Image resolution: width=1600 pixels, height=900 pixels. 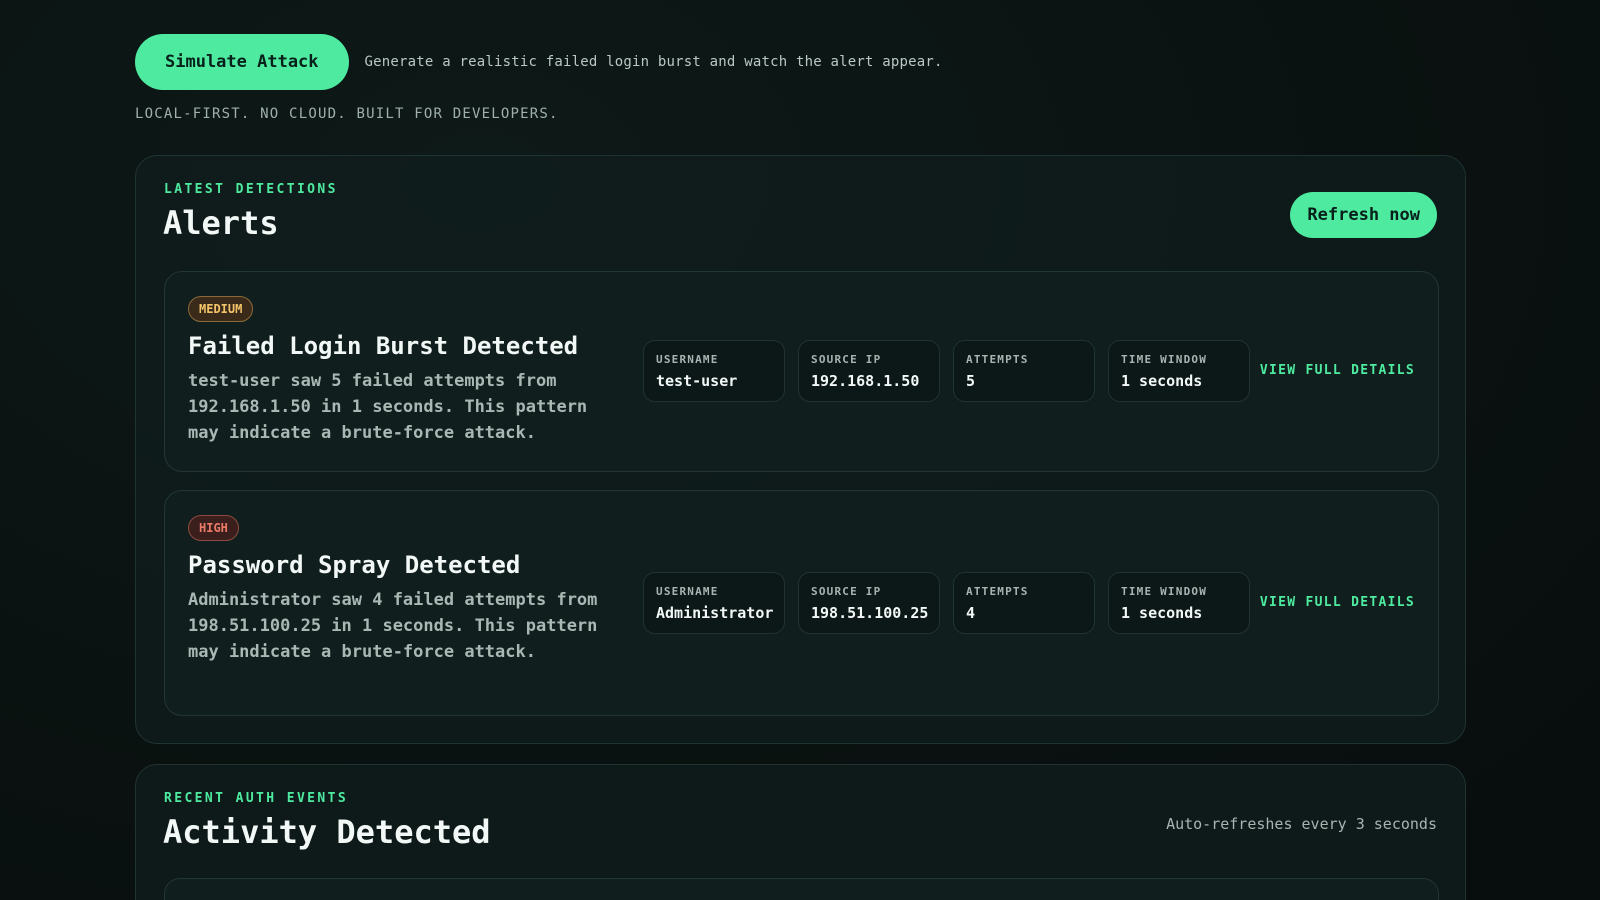 I want to click on alert-title: Password Spray Detected, so click(x=354, y=565).